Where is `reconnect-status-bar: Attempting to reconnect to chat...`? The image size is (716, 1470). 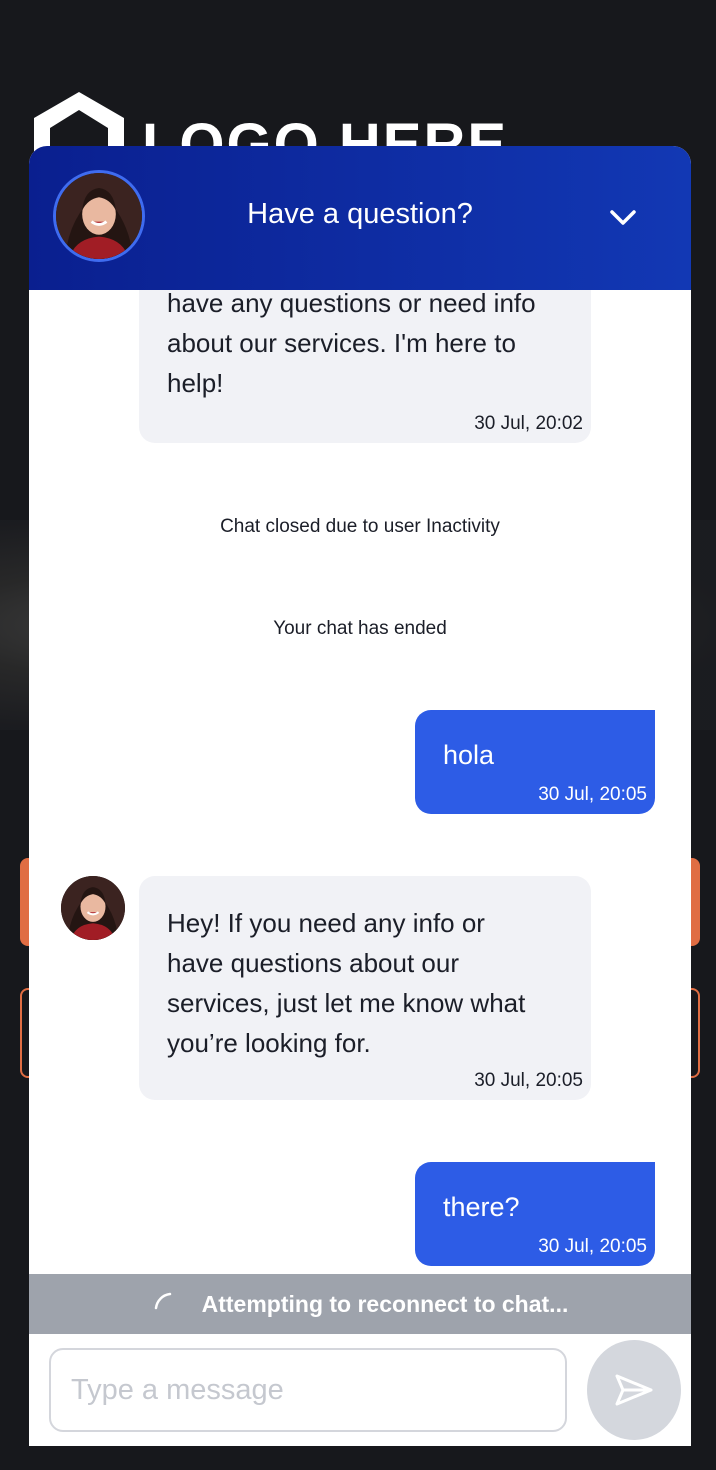 reconnect-status-bar: Attempting to reconnect to chat... is located at coordinates (360, 1304).